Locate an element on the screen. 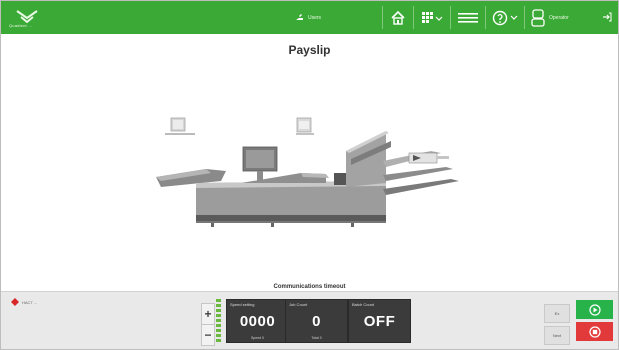 The image size is (619, 350). job-icon is located at coordinates (432, 17).